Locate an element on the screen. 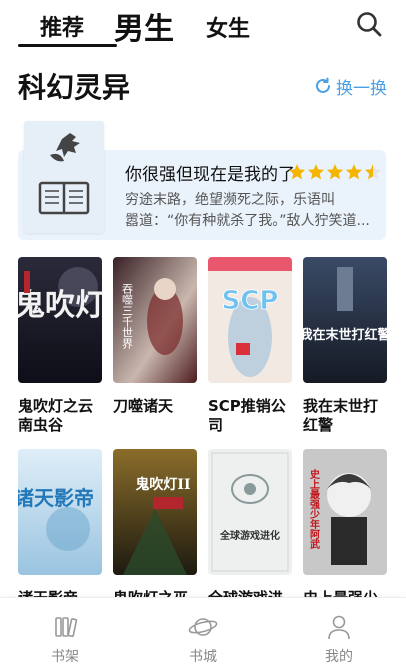 Image resolution: width=406 pixels, height=670 pixels. cover-title: SCP is located at coordinates (250, 301).